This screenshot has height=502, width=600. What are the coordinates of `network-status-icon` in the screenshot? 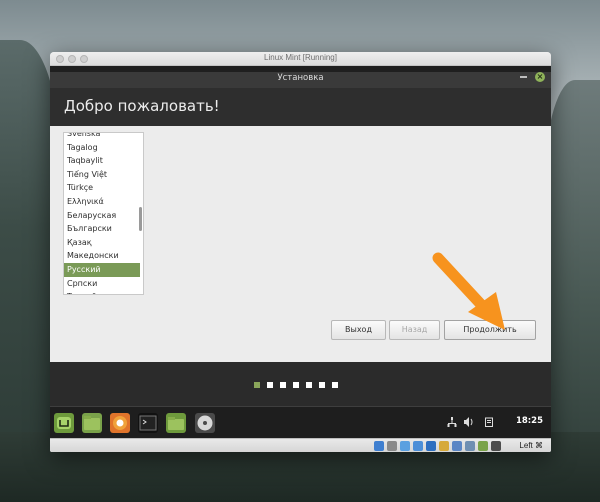 It's located at (418, 446).